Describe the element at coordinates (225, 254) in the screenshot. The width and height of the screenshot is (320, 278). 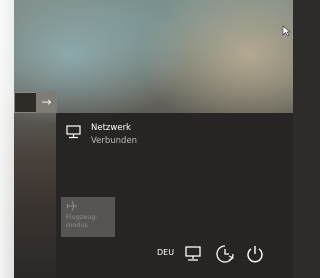
I see `ease-of-access-icon` at that location.